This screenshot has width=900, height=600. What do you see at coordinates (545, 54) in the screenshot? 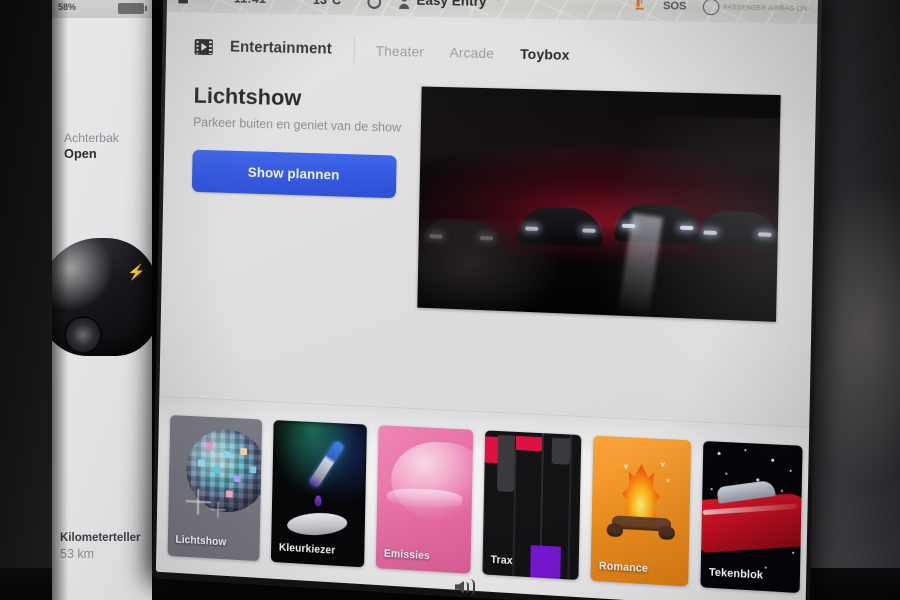
I see `tab-toybox: Toybox` at bounding box center [545, 54].